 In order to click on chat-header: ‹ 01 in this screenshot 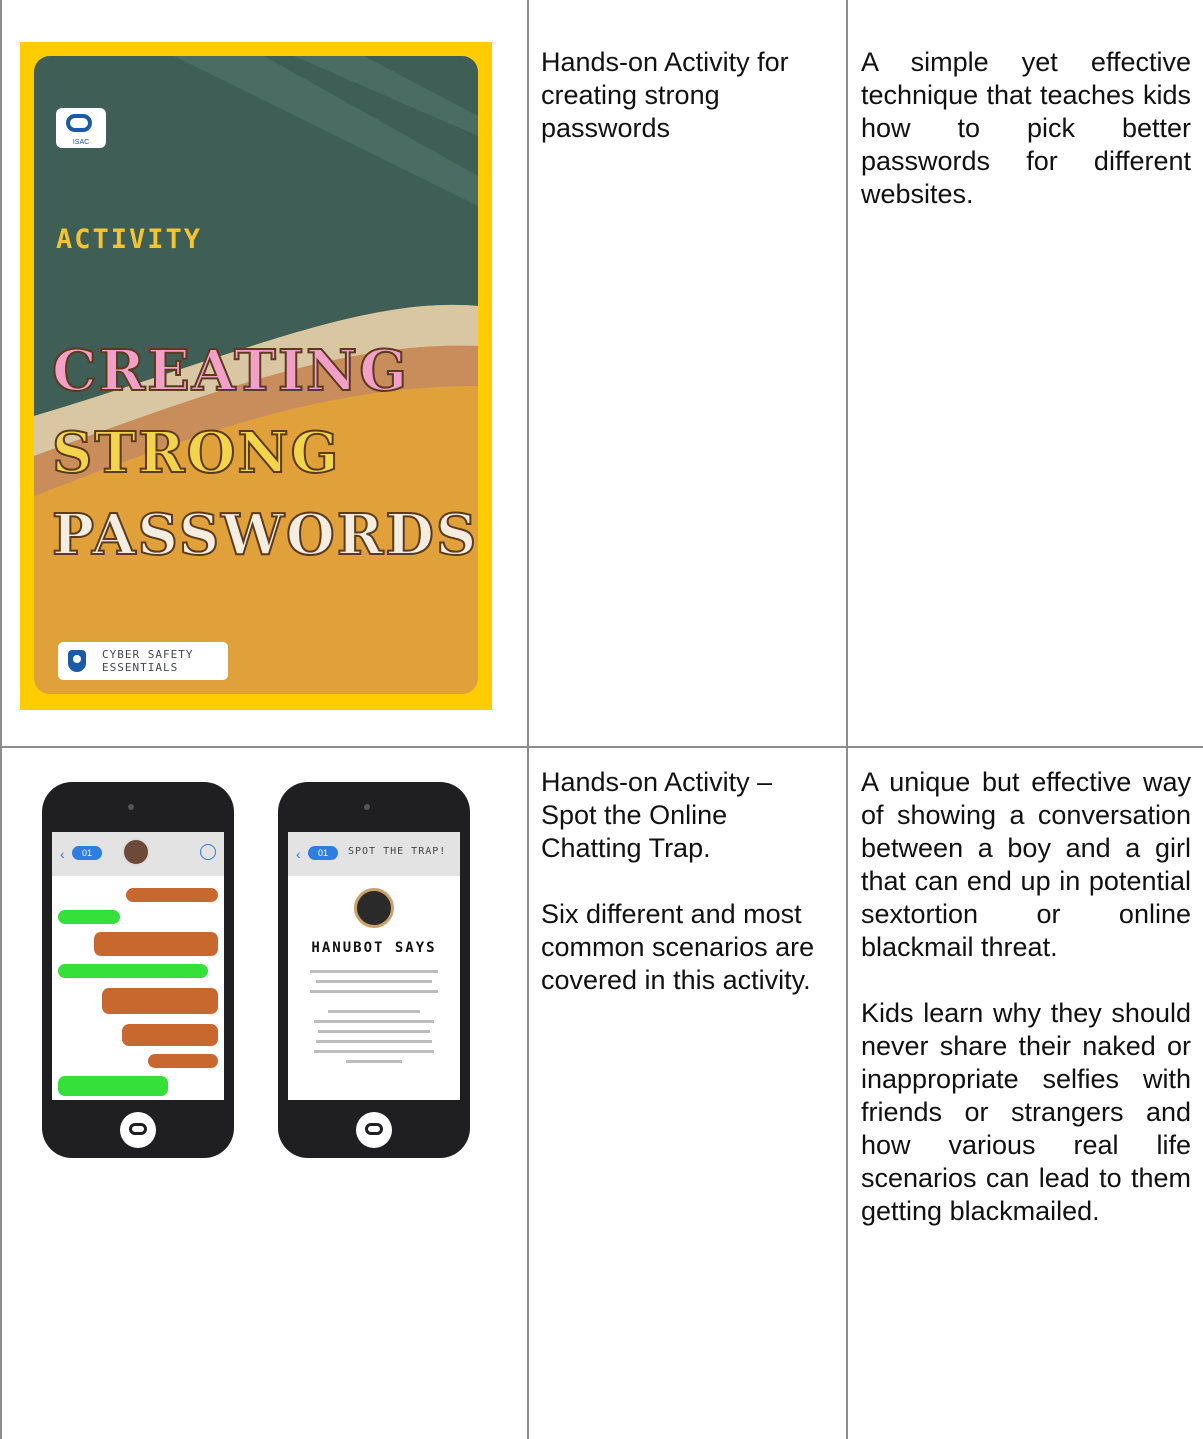, I will do `click(138, 854)`.